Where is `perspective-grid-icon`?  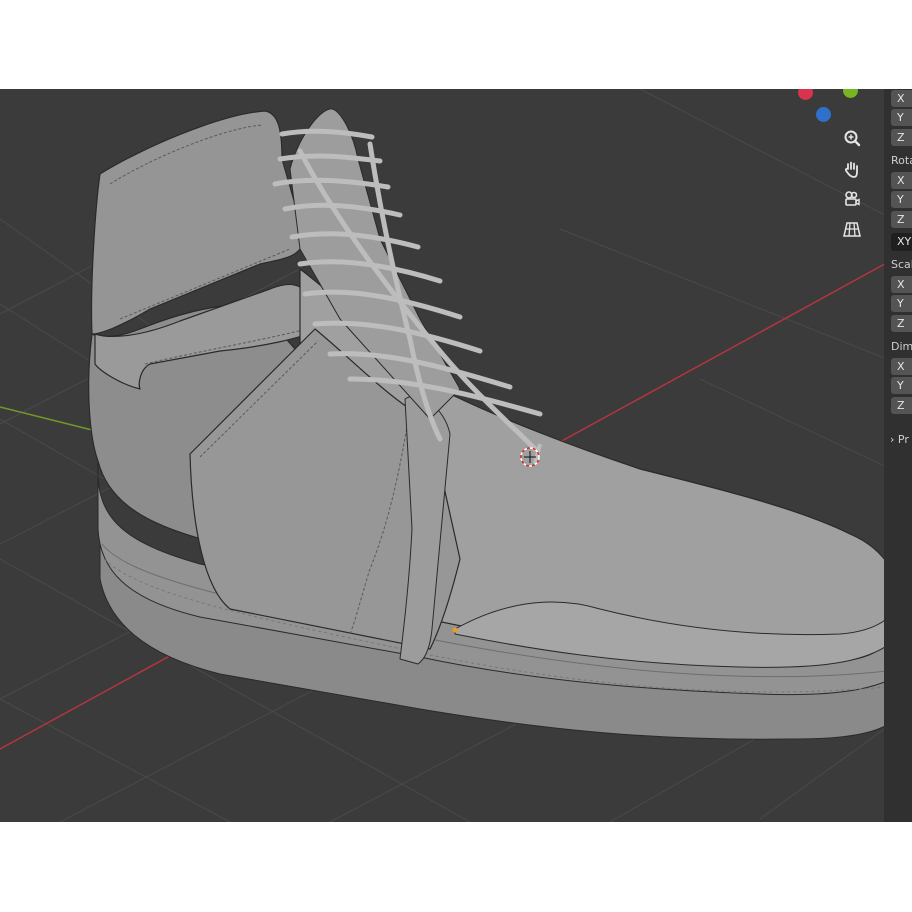
perspective-grid-icon is located at coordinates (852, 229).